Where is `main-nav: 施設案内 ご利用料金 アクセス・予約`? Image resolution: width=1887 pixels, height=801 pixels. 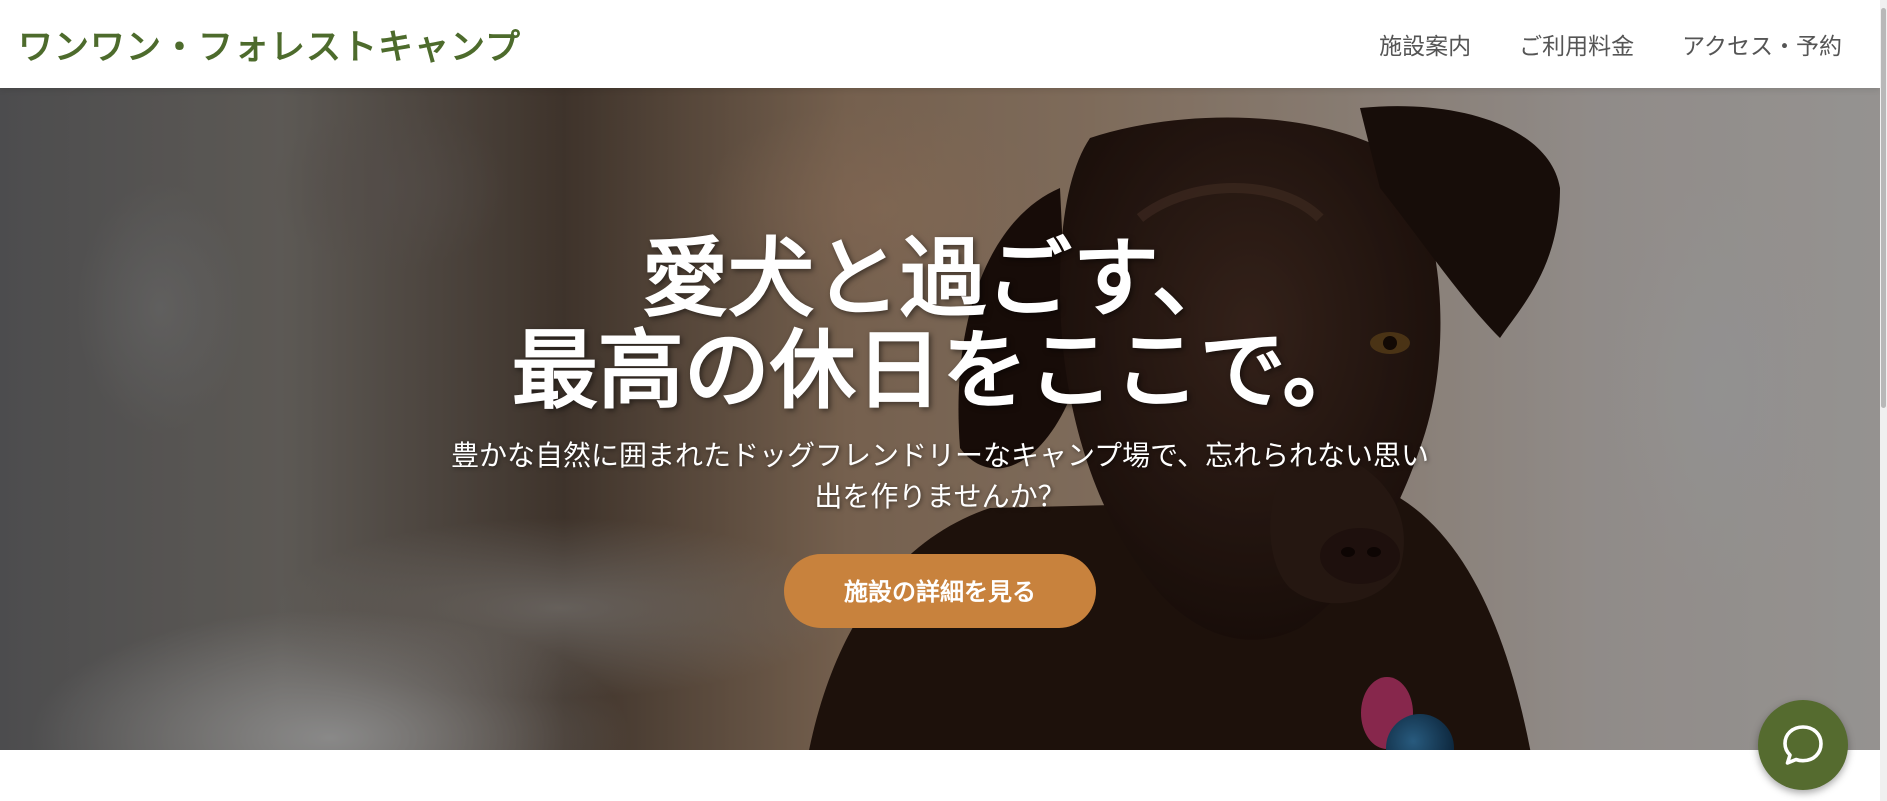 main-nav: 施設案内 ご利用料金 アクセス・予約 is located at coordinates (1610, 44).